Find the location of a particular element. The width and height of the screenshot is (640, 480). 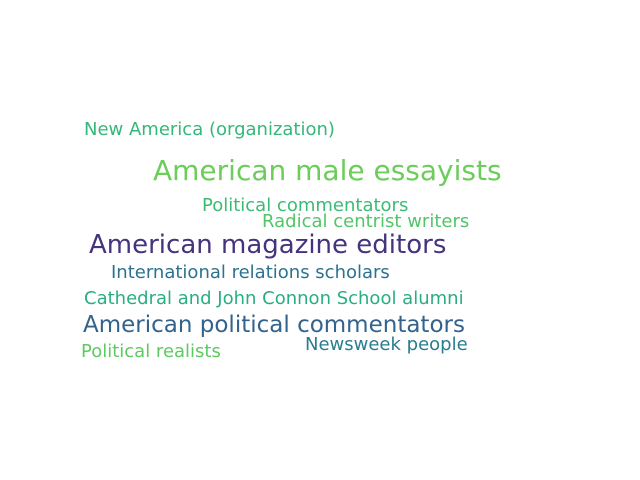

word-newsweek-people: Newsweek people is located at coordinates (386, 344).